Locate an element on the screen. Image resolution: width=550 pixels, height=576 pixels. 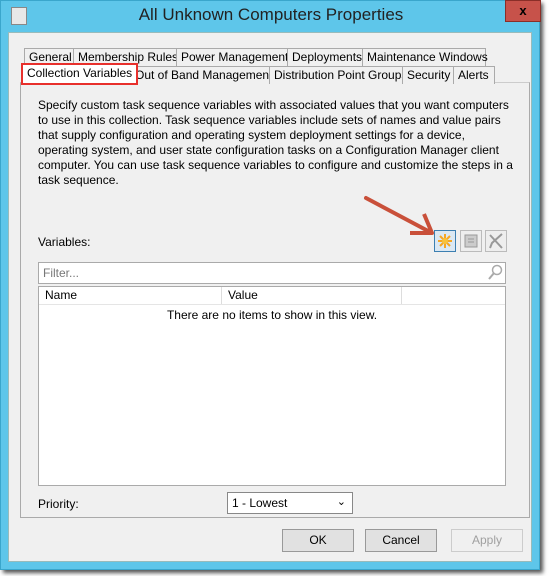
tab-maintenance-windows: Maintenance Windows is located at coordinates (425, 57).